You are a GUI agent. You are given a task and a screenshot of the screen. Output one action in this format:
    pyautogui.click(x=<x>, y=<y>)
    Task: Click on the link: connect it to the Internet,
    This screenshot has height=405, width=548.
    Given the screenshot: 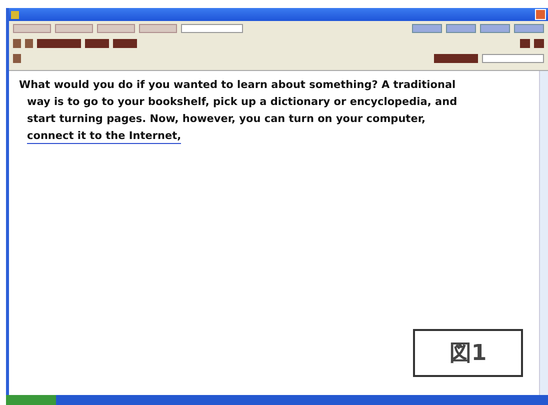 What is the action you would take?
    pyautogui.click(x=104, y=136)
    